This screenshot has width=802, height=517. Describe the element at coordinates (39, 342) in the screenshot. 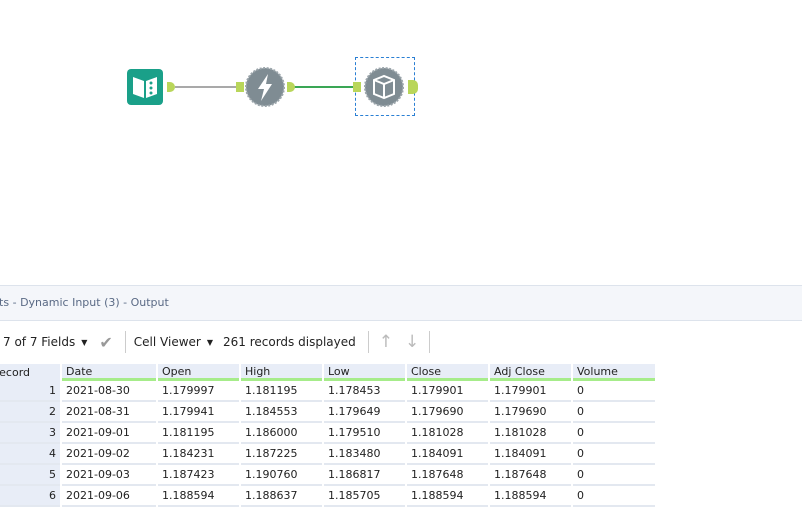

I see `fields-label: 7 of 7 Fields` at that location.